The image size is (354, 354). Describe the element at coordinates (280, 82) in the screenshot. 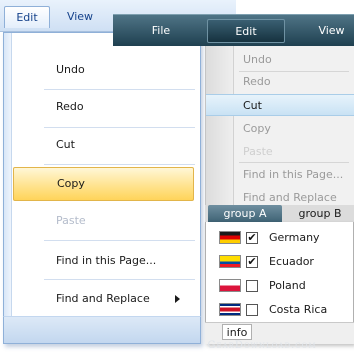

I see `right-menu-item-redo: Redo` at that location.